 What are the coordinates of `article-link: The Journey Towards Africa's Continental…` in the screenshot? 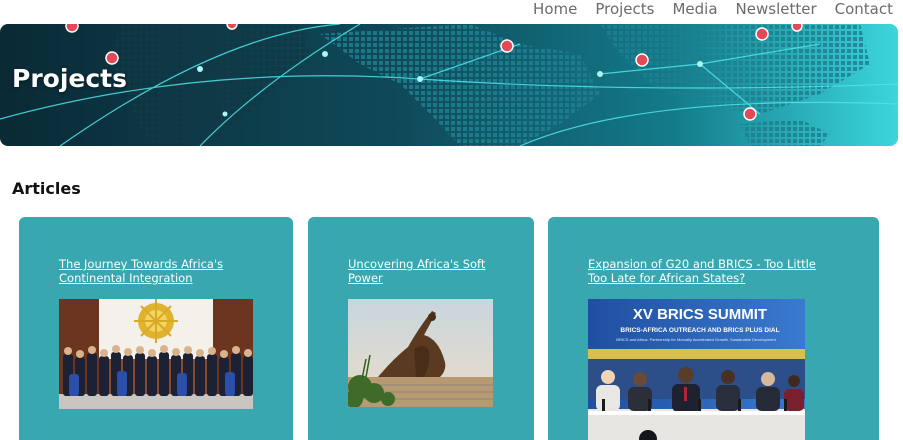 It's located at (154, 271).